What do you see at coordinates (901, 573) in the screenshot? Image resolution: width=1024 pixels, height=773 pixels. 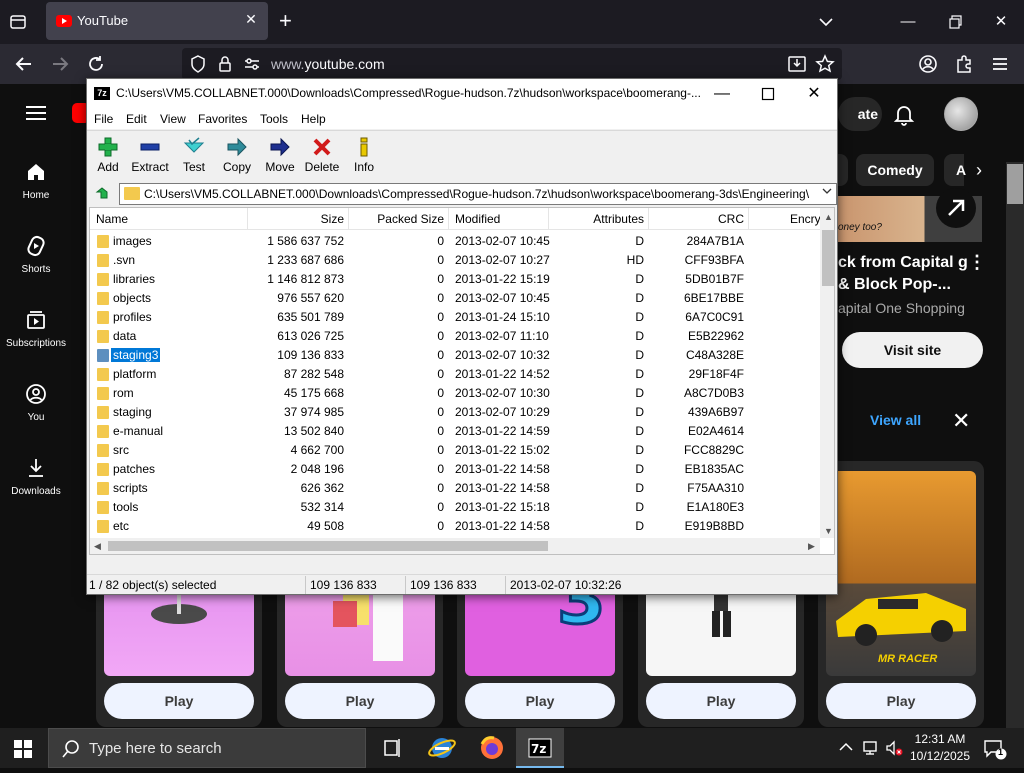 I see `game-thumbnail: MR RACER` at bounding box center [901, 573].